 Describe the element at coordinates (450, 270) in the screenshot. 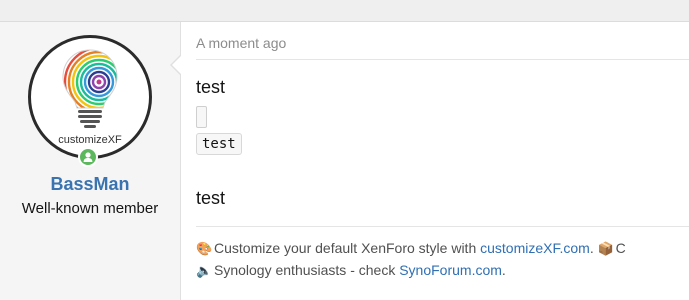

I see `signature-link: SynoForum.com` at that location.